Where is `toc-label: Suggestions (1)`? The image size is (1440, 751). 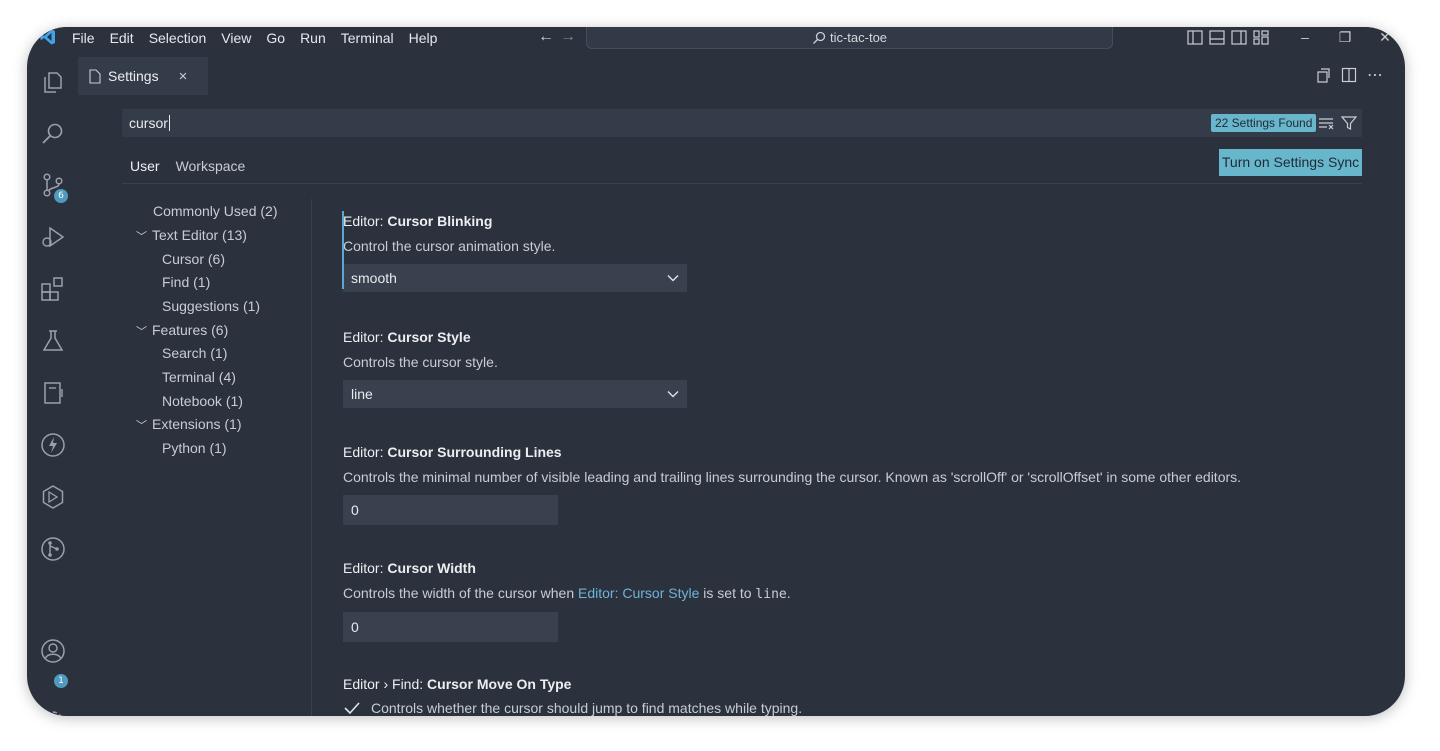 toc-label: Suggestions (1) is located at coordinates (211, 306).